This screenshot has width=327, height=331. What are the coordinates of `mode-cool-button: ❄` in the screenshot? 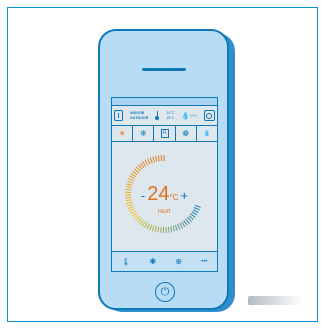 It's located at (144, 133).